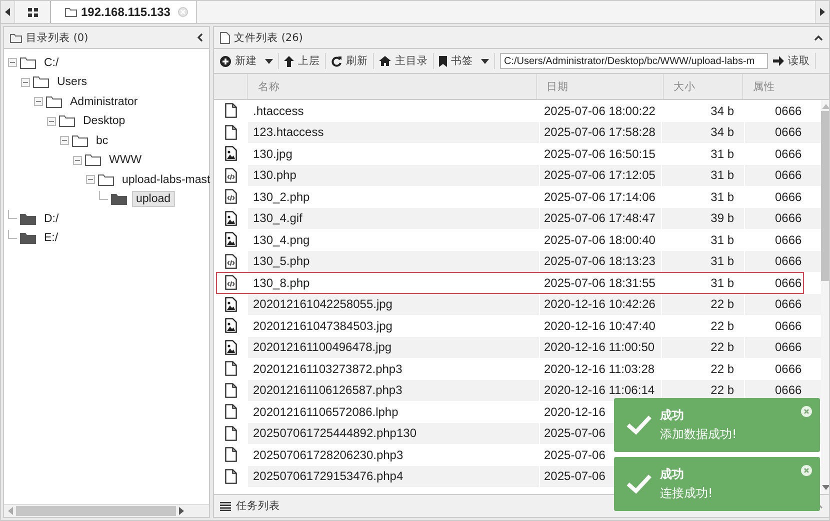  Describe the element at coordinates (302, 61) in the screenshot. I see `toolbar-button: 上层` at that location.